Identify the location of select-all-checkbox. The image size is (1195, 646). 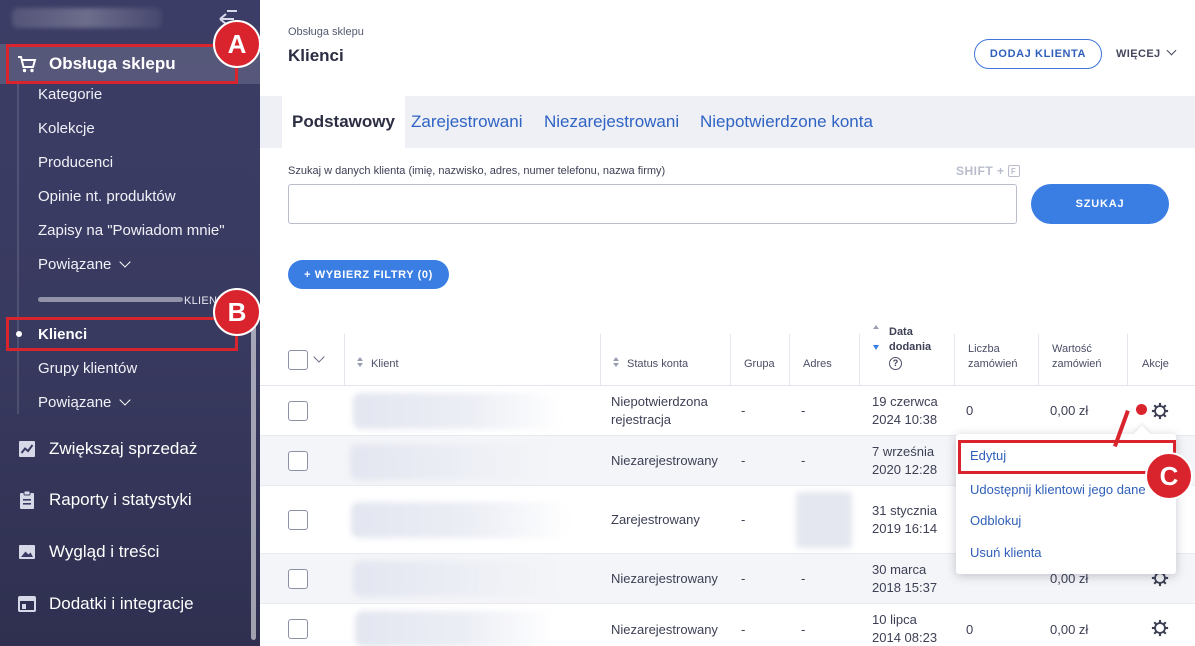
(298, 360).